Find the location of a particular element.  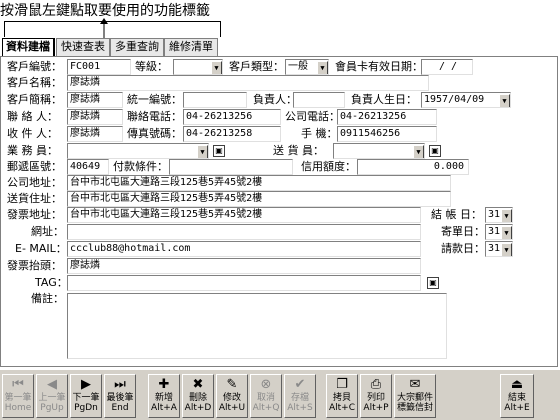

receiver-field: 廖誌燐 is located at coordinates (95, 134).